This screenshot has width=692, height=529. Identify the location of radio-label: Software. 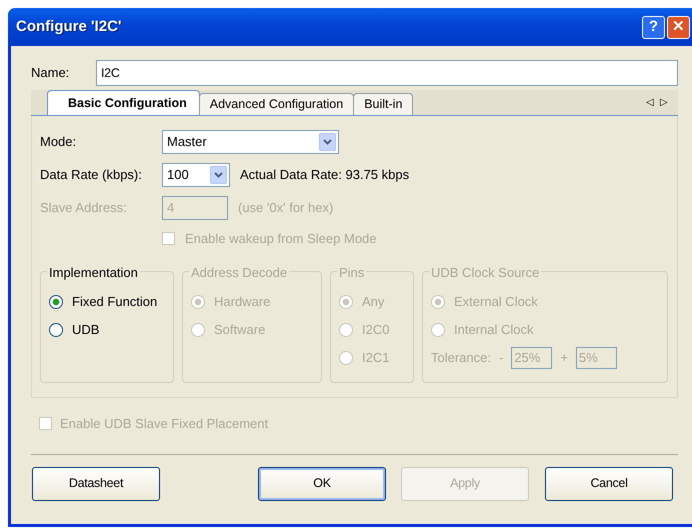
(240, 329).